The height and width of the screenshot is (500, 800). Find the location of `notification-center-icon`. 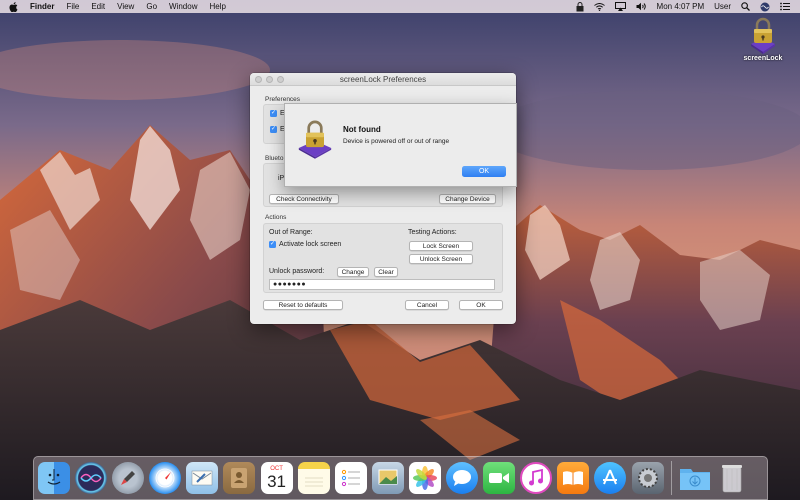

notification-center-icon is located at coordinates (785, 6).